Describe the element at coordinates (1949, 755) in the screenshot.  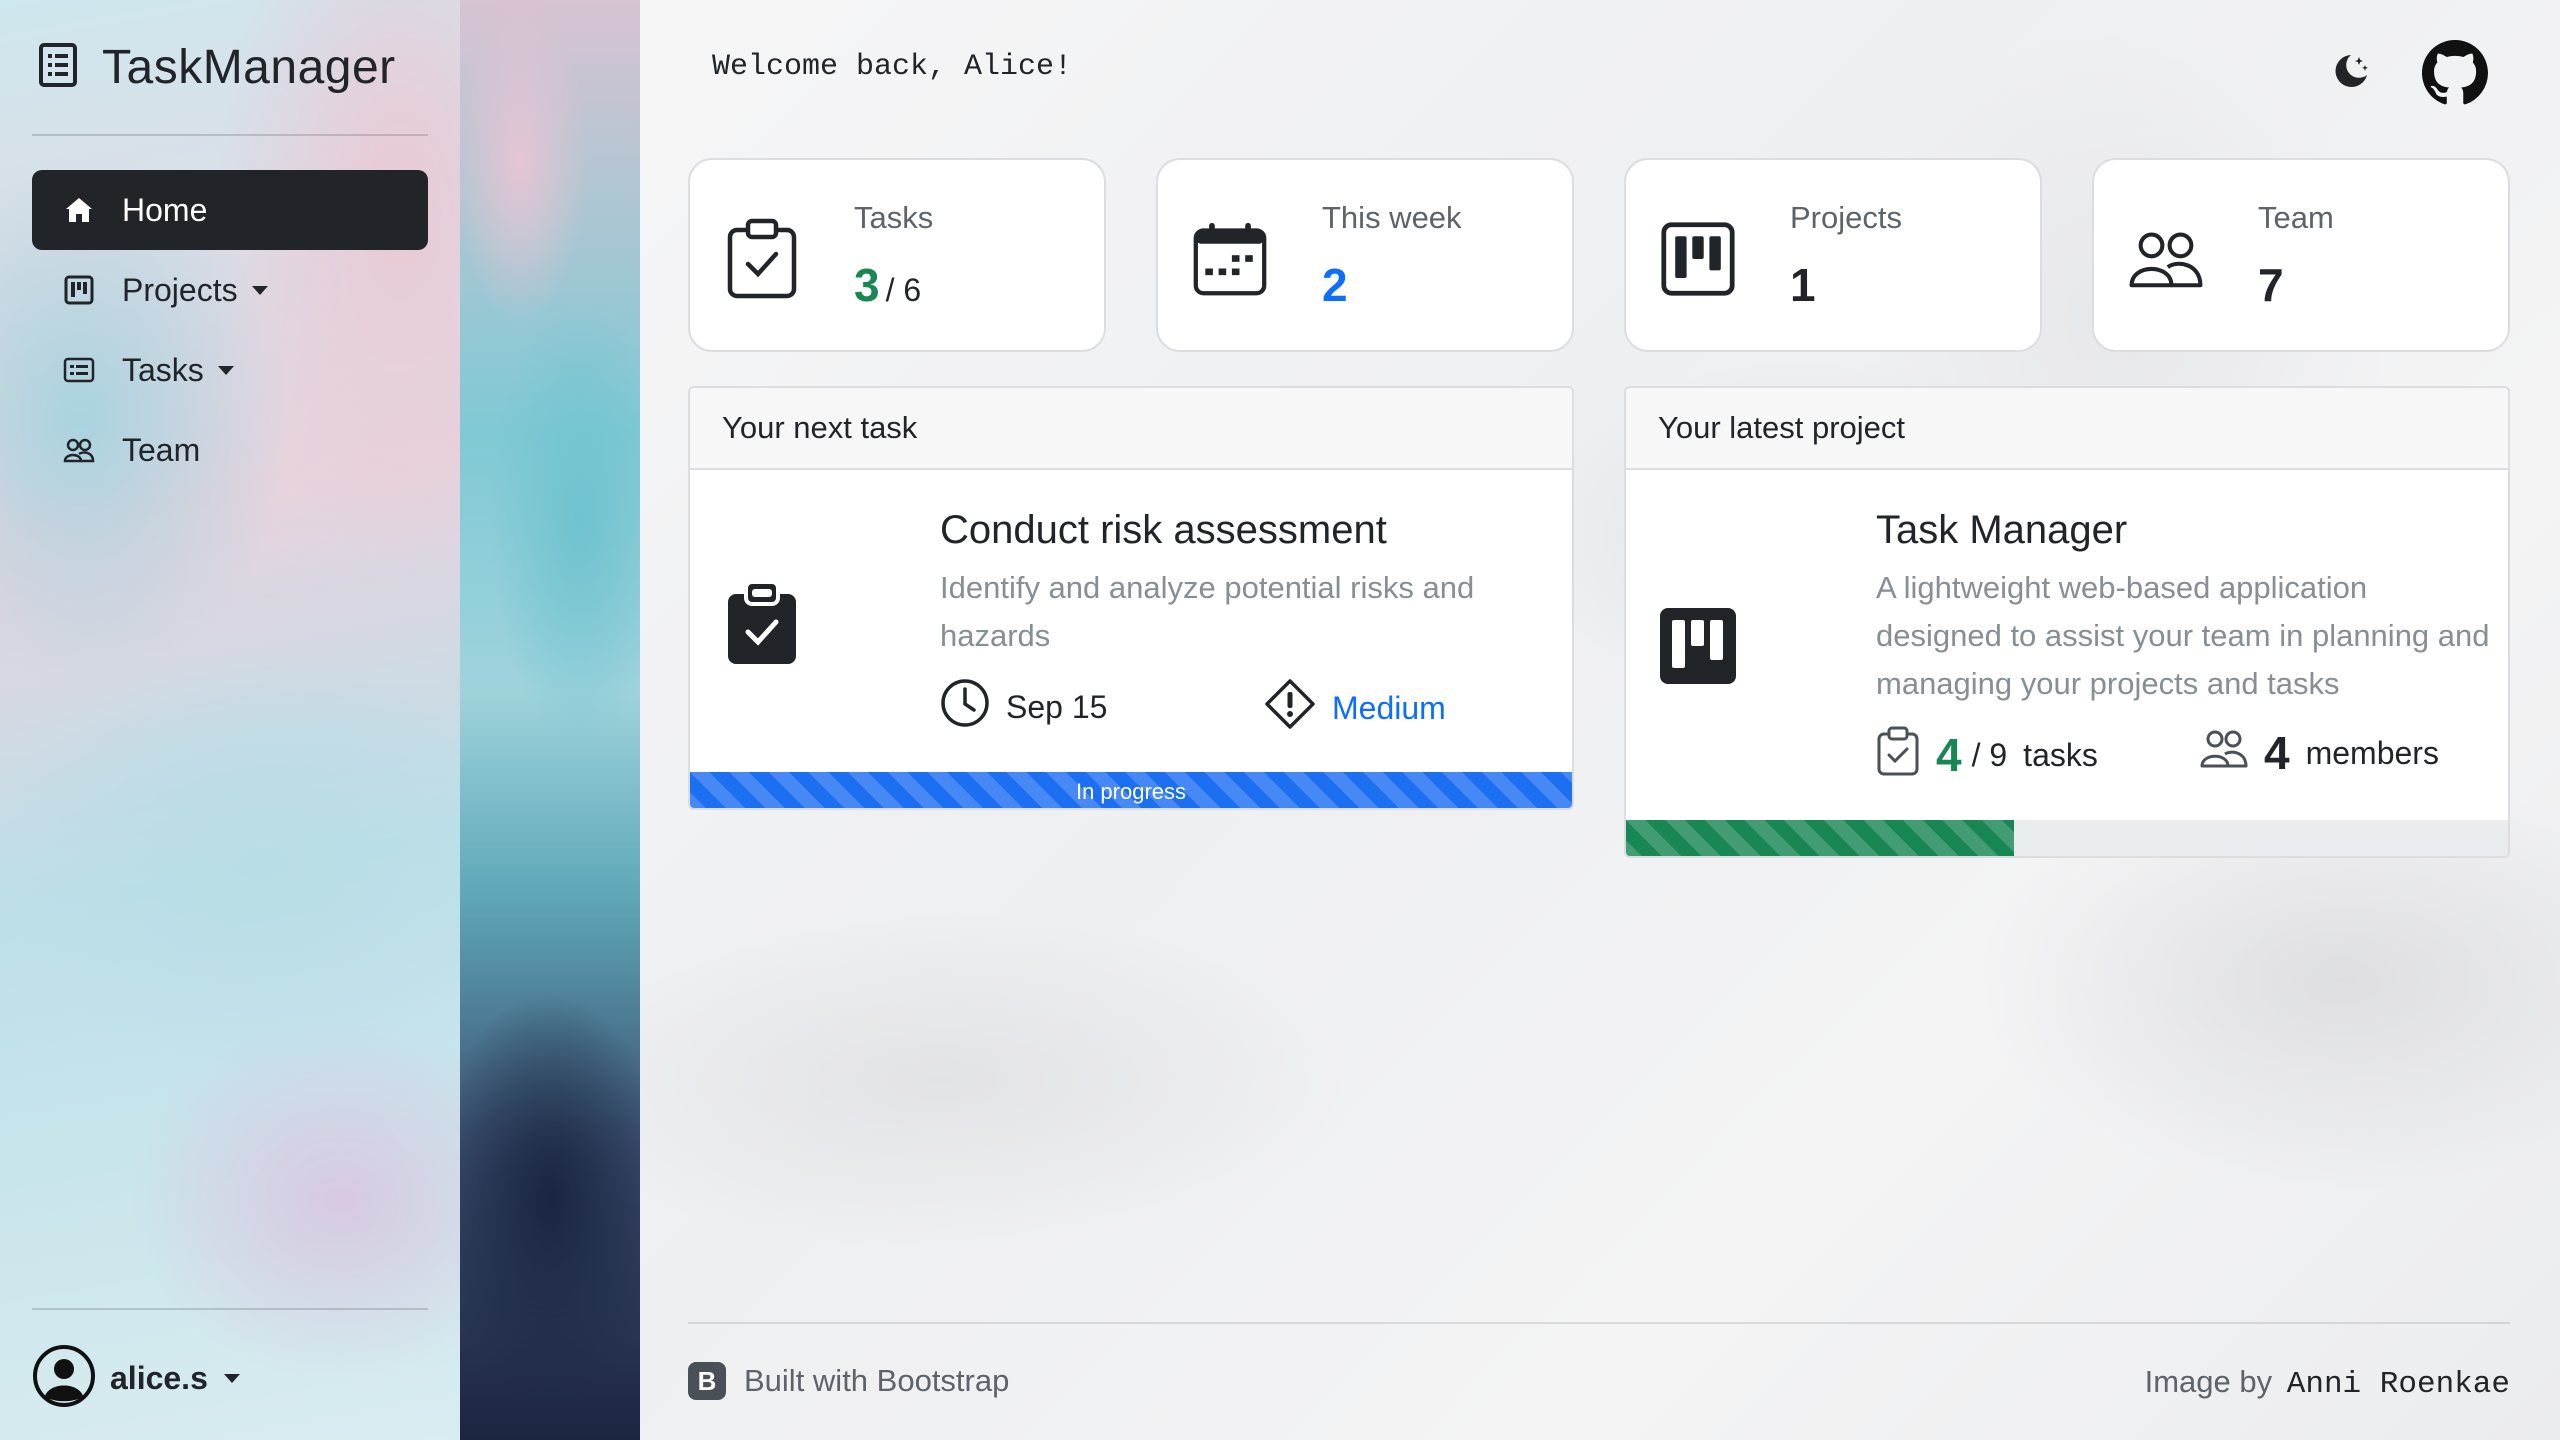
I see `project-tasks-done: 4` at that location.